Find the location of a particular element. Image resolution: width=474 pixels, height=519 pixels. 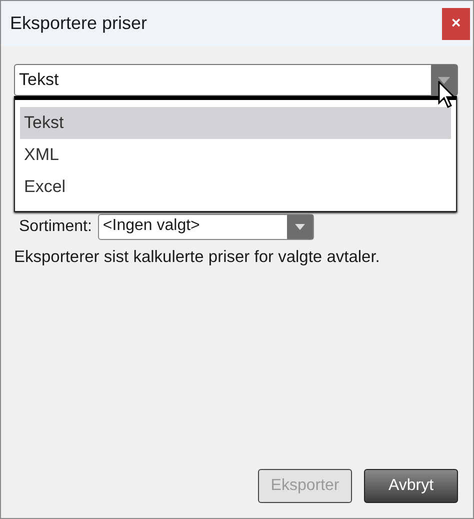

dropdown-option: Tekst is located at coordinates (235, 123).